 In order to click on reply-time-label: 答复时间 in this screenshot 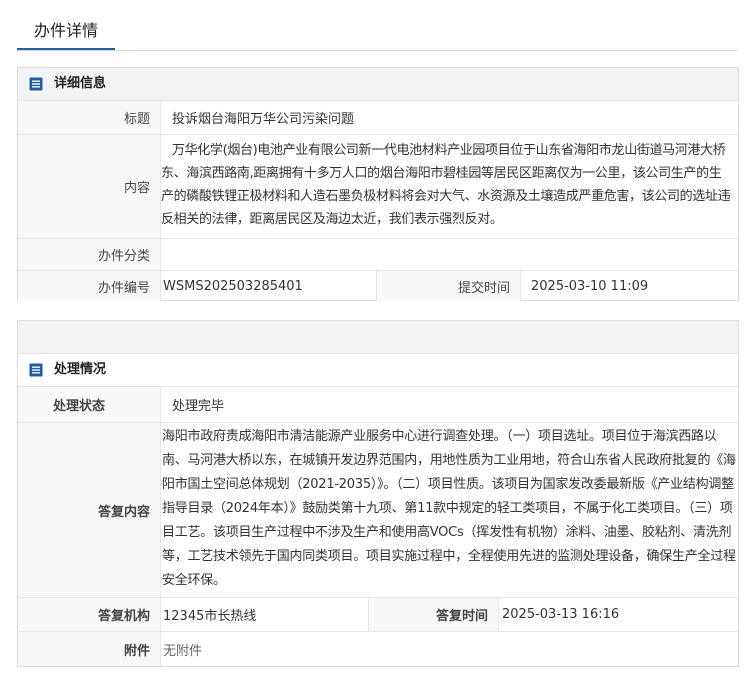, I will do `click(434, 614)`.